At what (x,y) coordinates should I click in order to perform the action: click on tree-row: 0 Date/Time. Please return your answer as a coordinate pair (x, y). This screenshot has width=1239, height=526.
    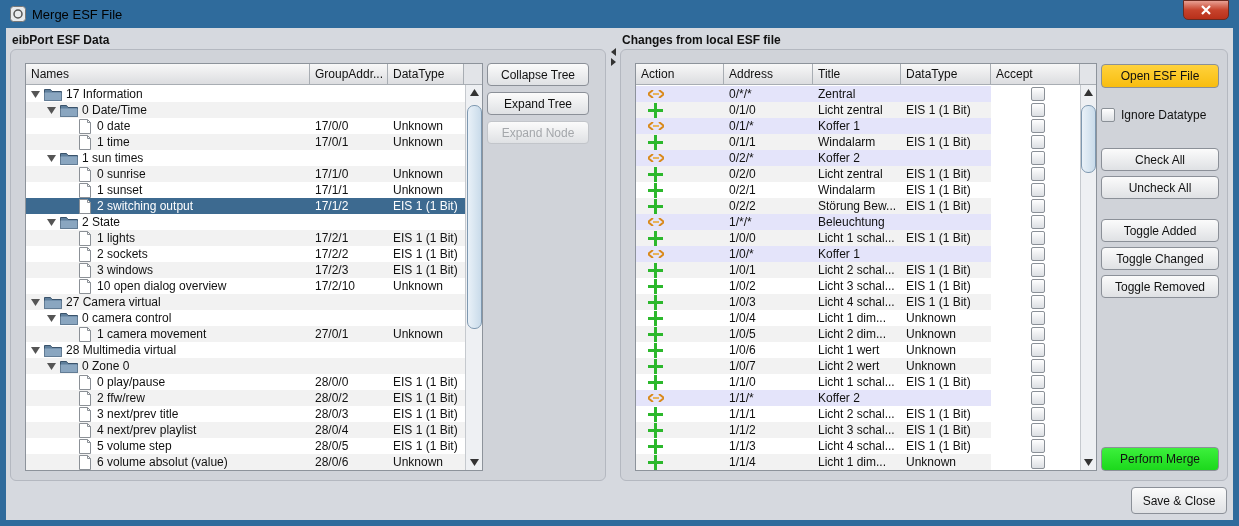
    Looking at the image, I should click on (245, 110).